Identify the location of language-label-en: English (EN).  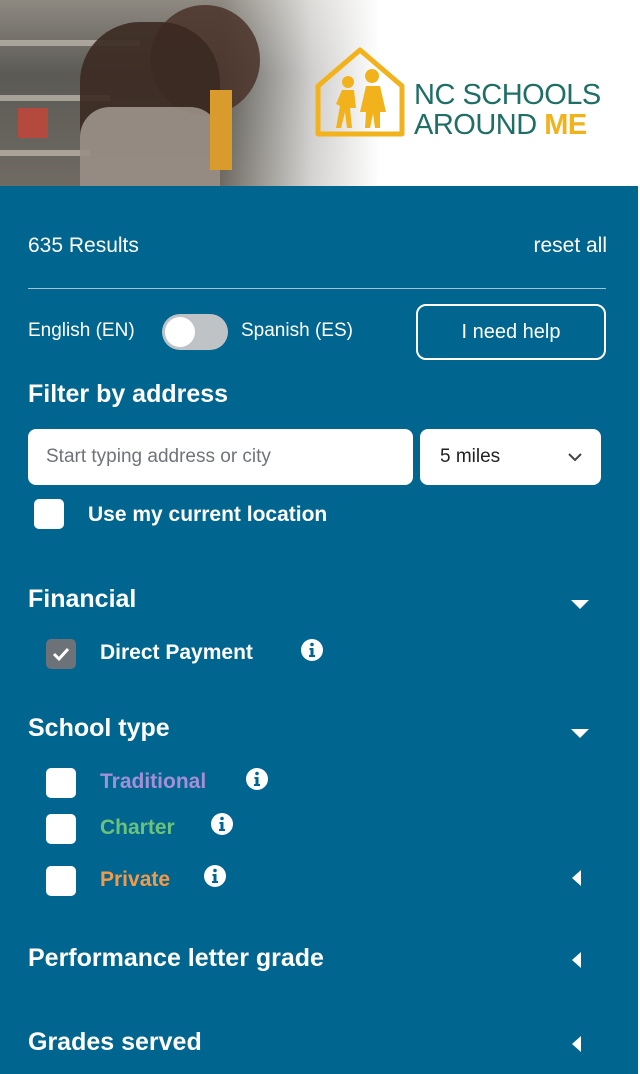
(81, 330).